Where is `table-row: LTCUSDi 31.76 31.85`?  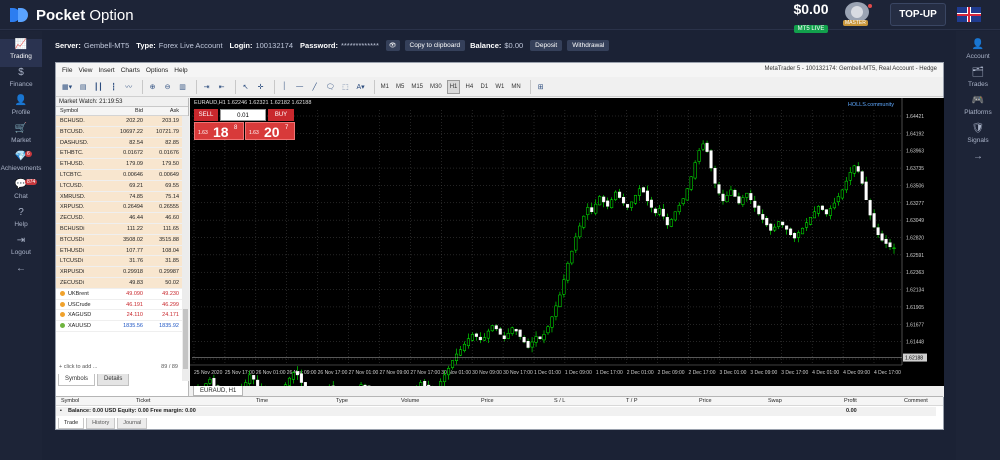 table-row: LTCUSDi 31.76 31.85 is located at coordinates (119, 262).